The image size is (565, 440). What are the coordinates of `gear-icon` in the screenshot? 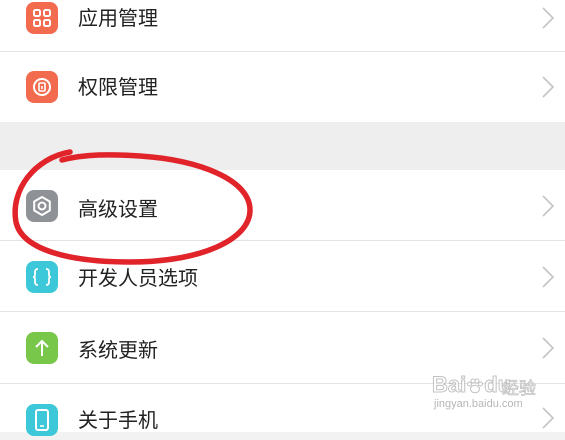 It's located at (42, 206).